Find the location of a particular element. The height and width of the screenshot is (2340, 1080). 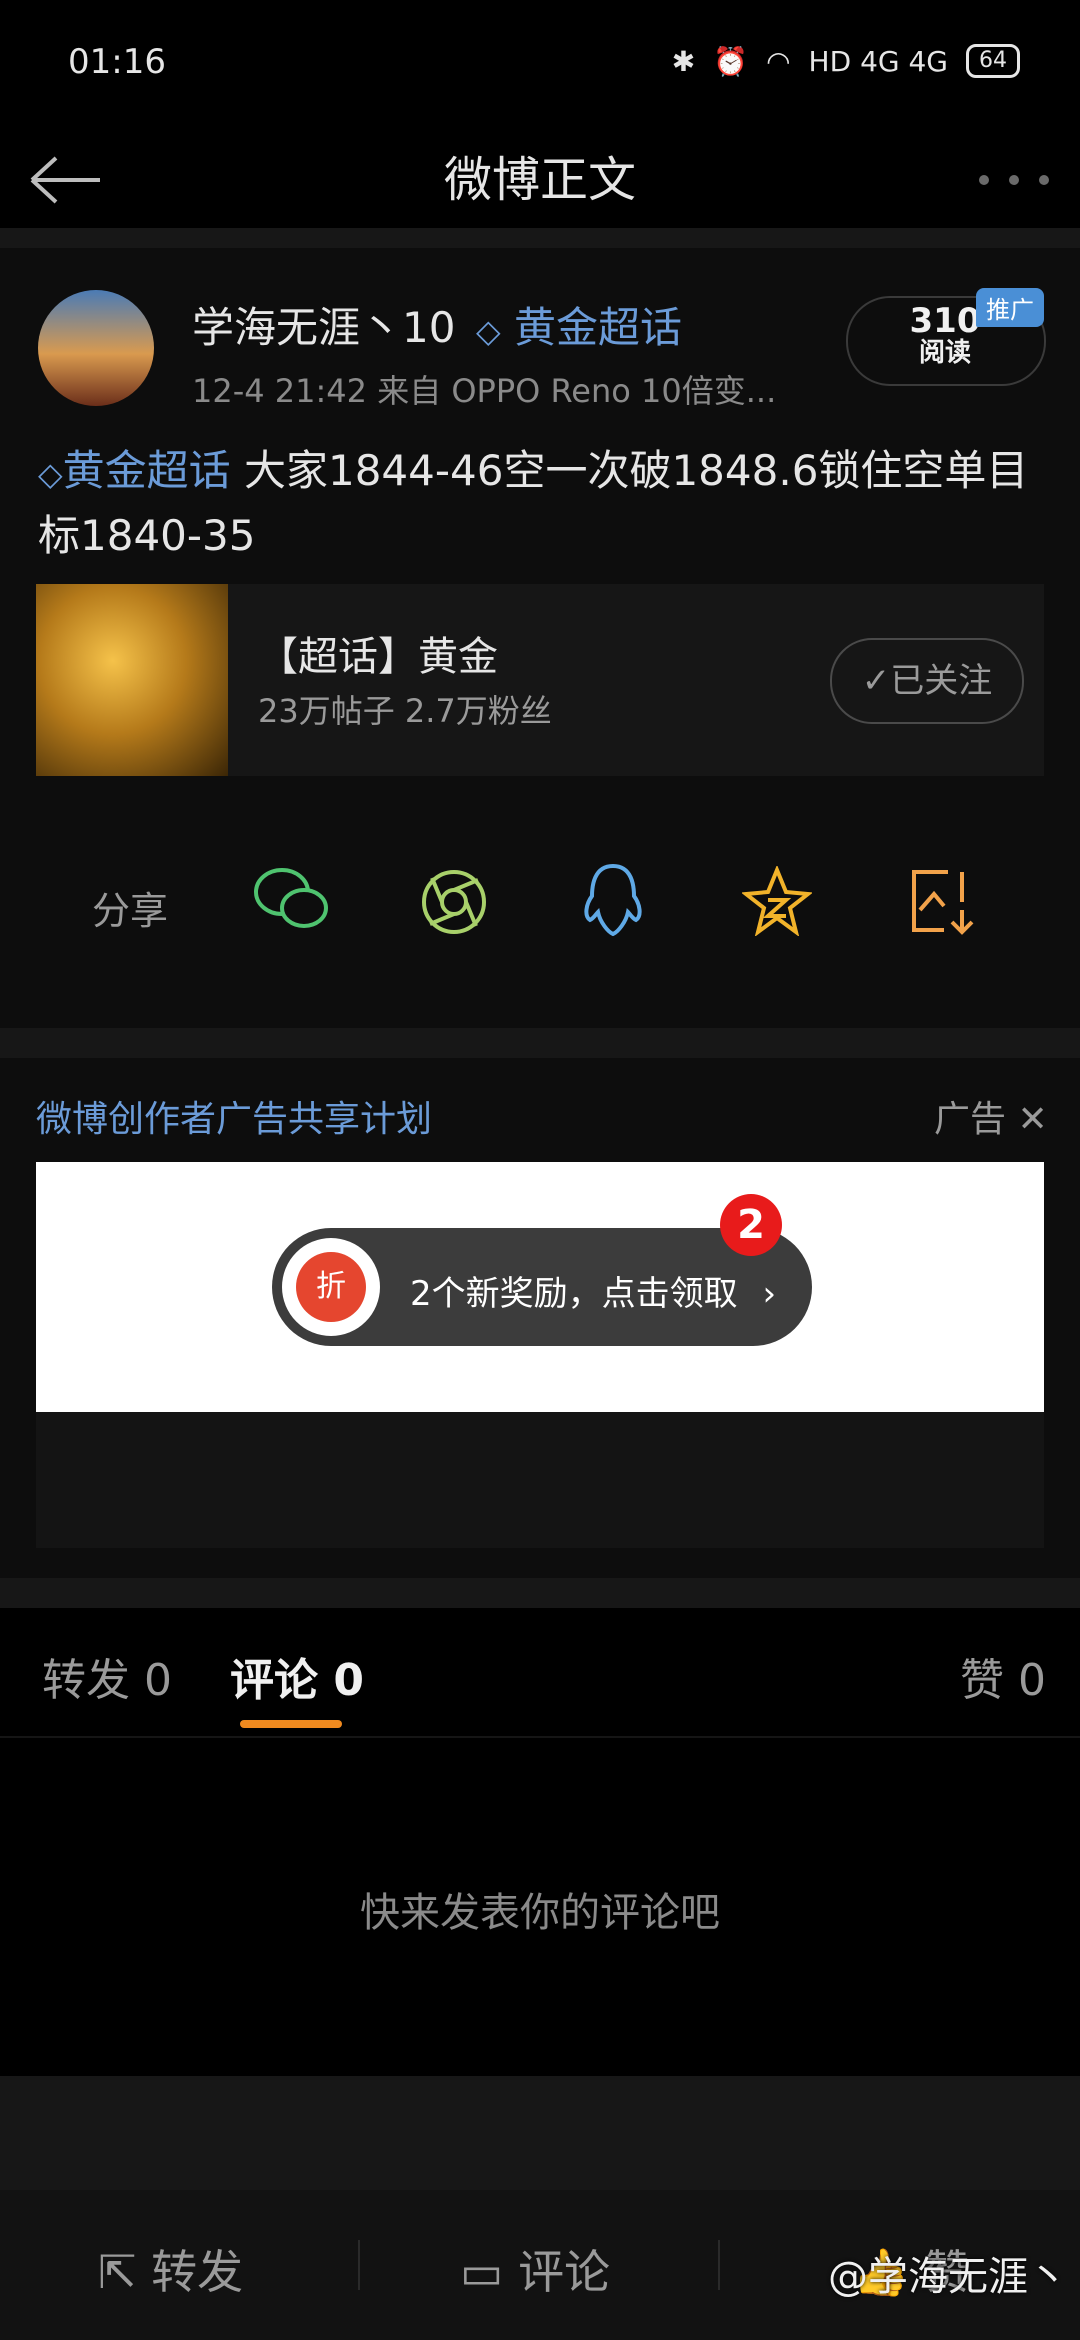

status-indicators: ✱ ⏰ ◠ HD 4G 4G 64 is located at coordinates (846, 61).